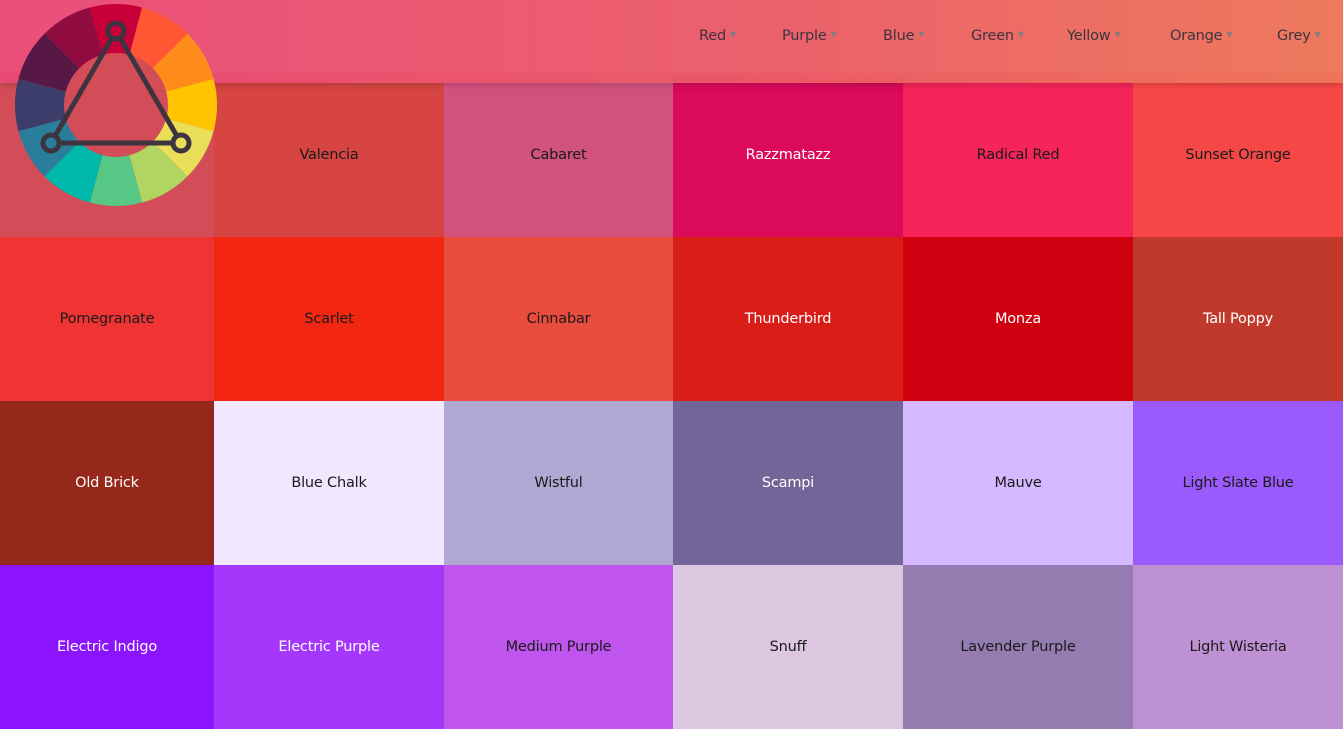 This screenshot has height=729, width=1343. I want to click on nav-item-red: Red ▼, so click(717, 36).